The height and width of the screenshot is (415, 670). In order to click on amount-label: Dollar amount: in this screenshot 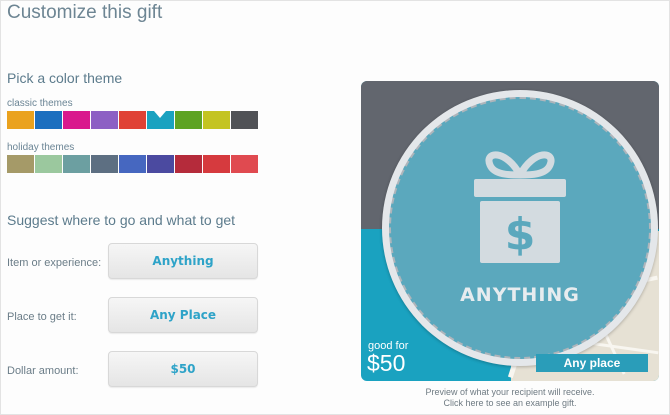, I will do `click(43, 371)`.